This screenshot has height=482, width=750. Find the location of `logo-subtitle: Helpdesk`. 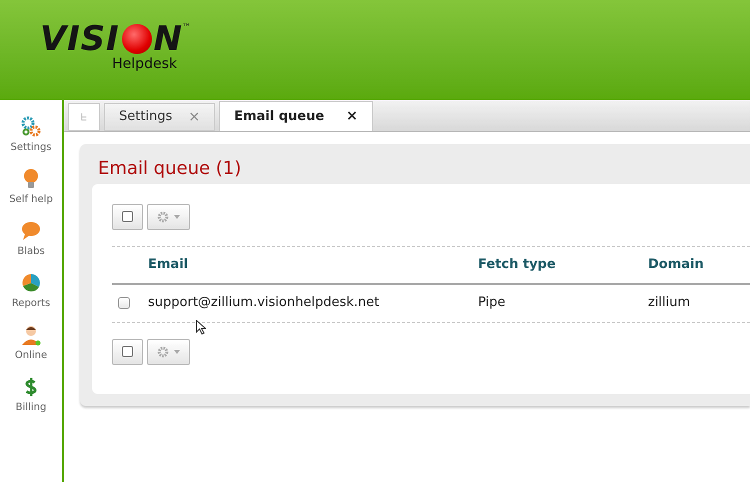

logo-subtitle: Helpdesk is located at coordinates (144, 65).